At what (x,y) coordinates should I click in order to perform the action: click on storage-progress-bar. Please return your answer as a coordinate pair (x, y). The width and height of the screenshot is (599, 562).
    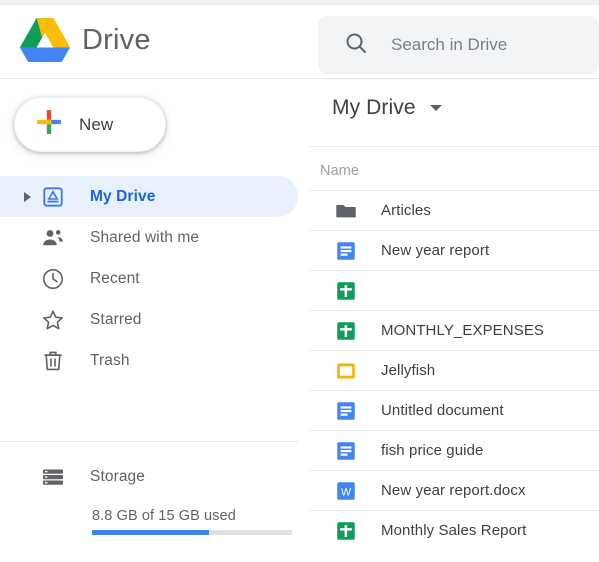
    Looking at the image, I should click on (192, 532).